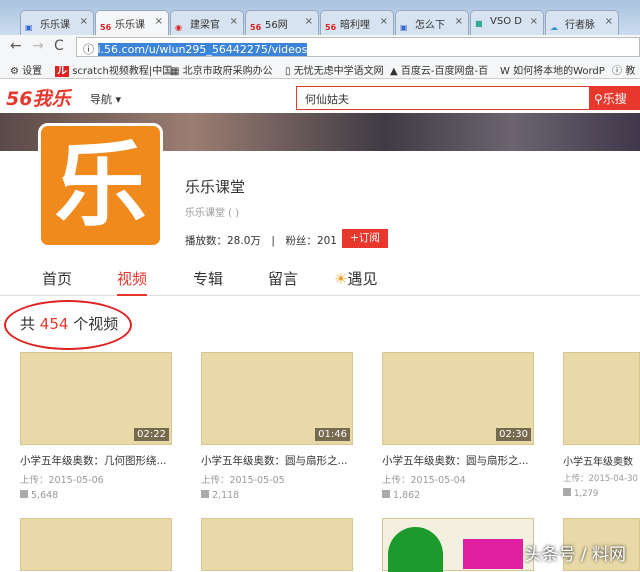 This screenshot has height=572, width=640. Describe the element at coordinates (552, 69) in the screenshot. I see `bookmark: W 如何将本地的WordP` at that location.